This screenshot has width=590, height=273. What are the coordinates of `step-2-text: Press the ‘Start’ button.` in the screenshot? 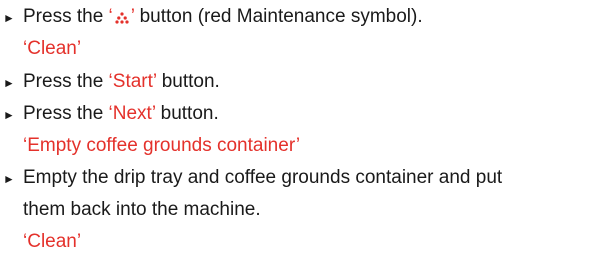 It's located at (121, 82).